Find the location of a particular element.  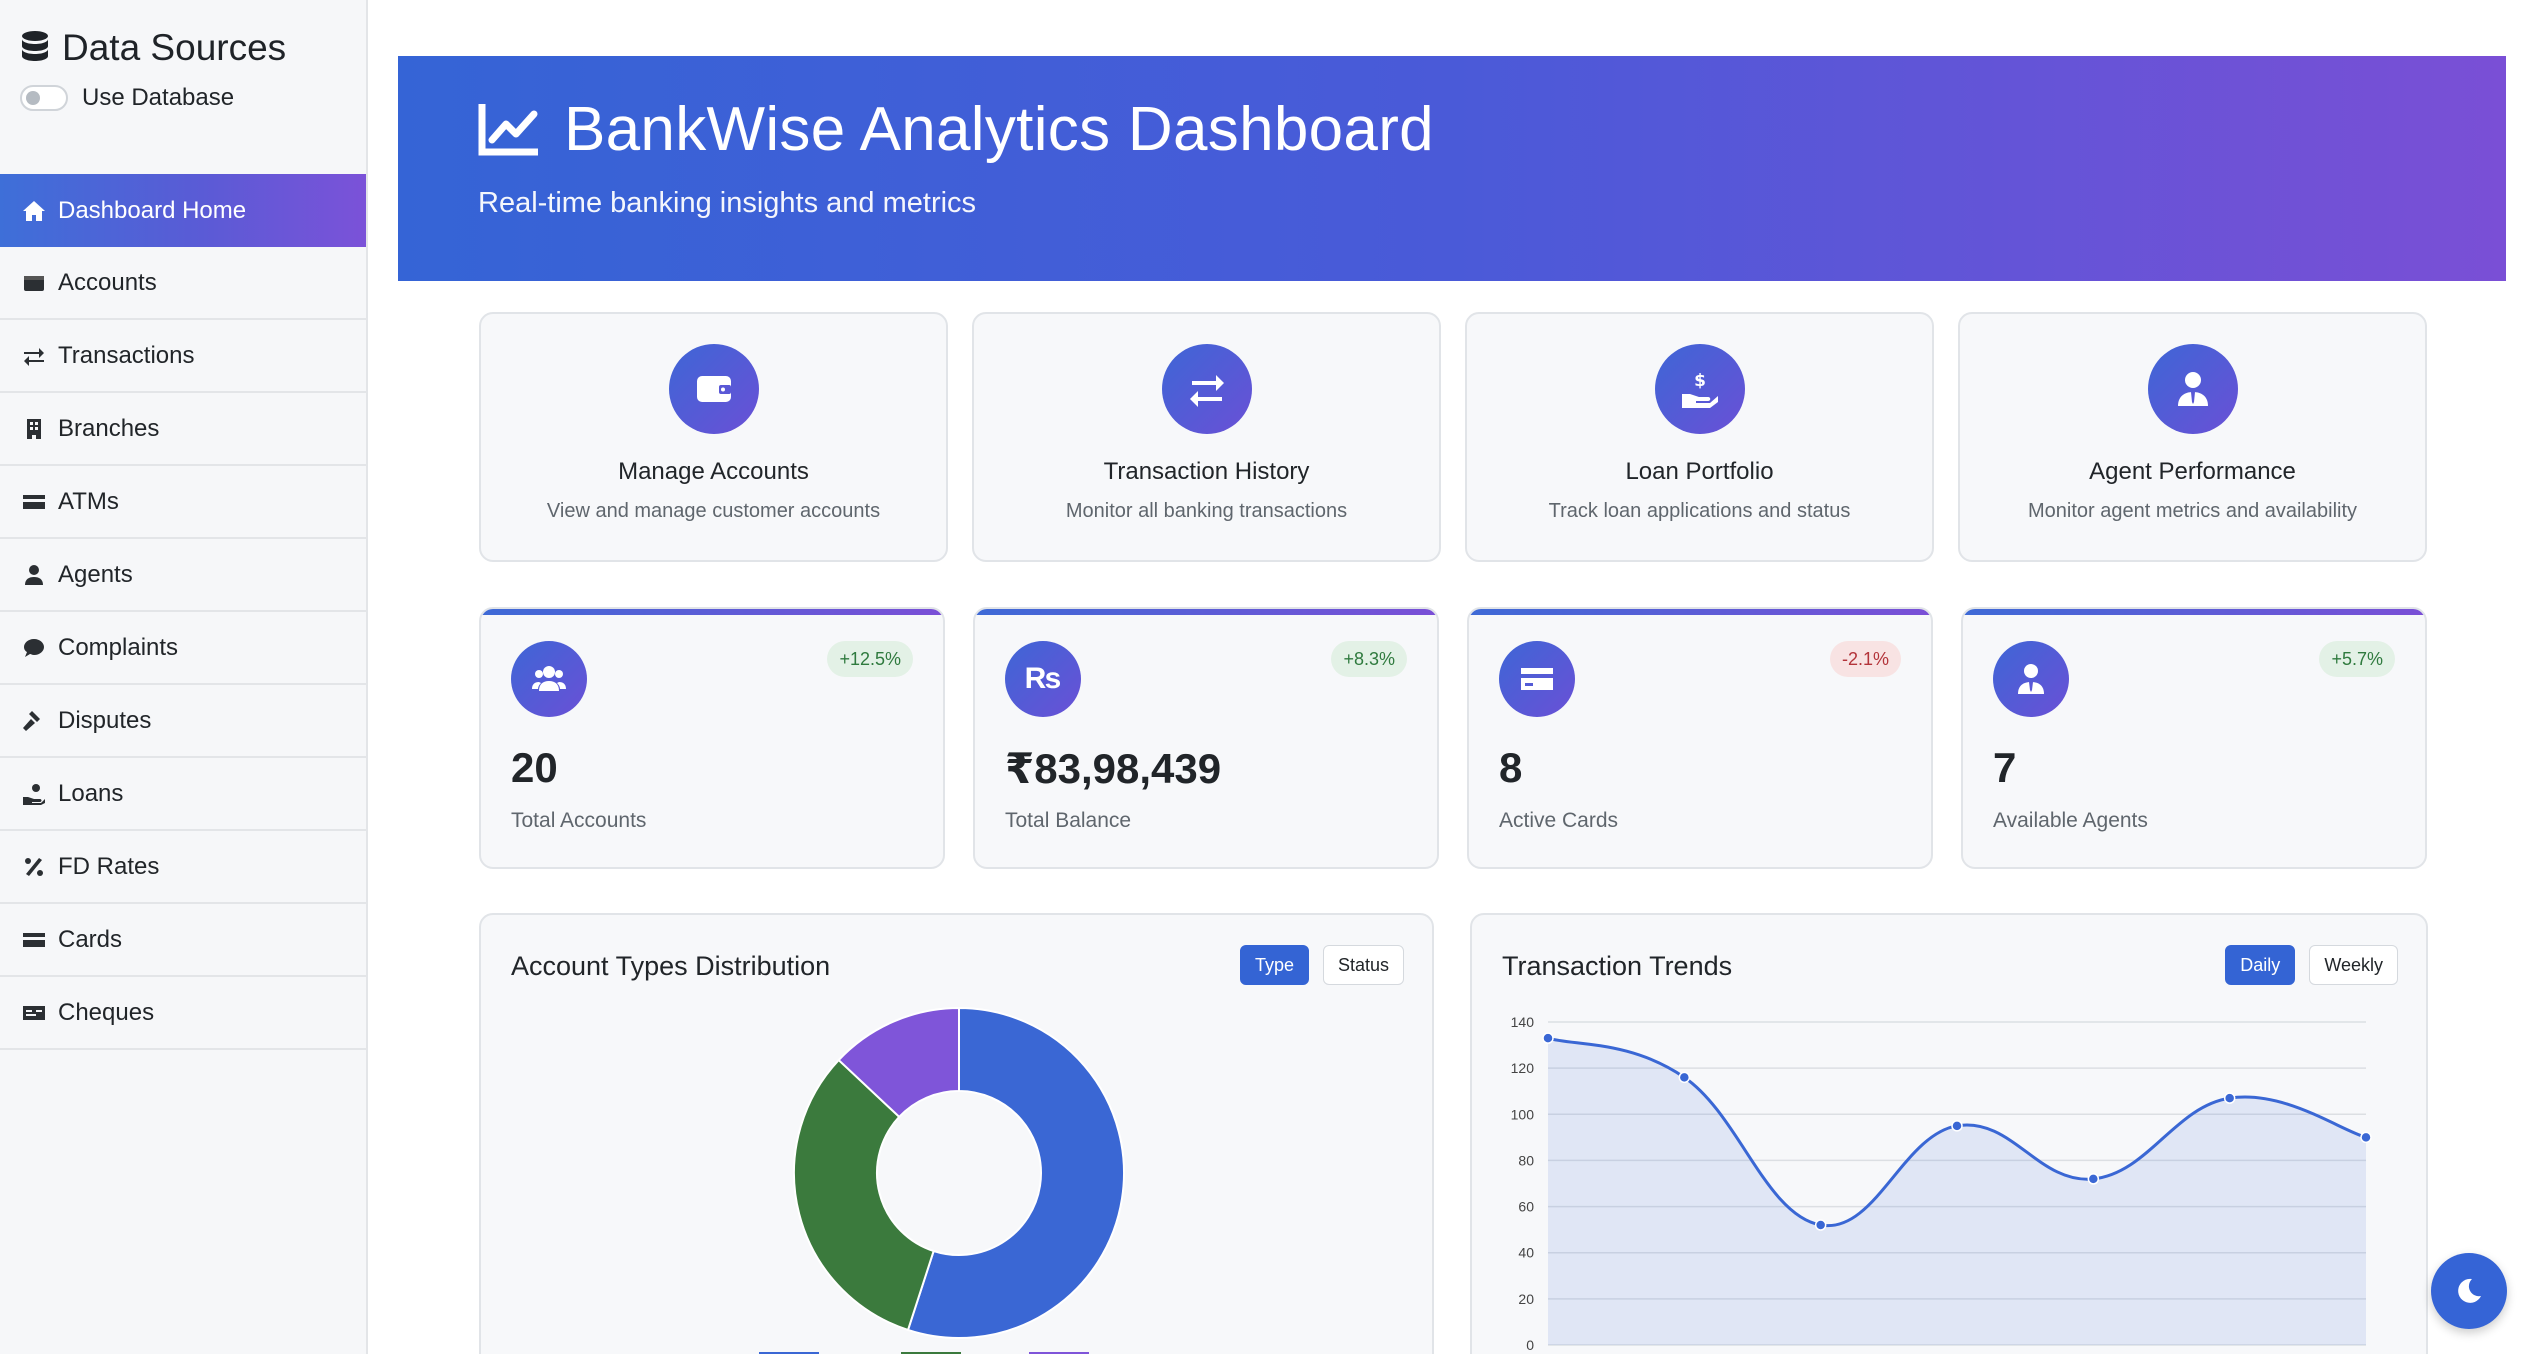

sidebar-item-cheques: Cheques is located at coordinates (183, 1013).